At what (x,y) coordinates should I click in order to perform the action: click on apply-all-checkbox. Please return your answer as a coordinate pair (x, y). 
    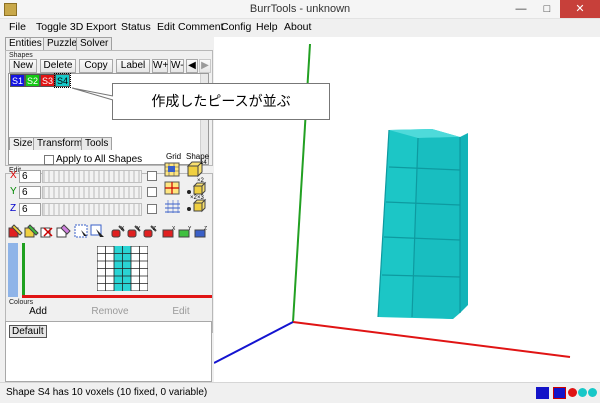
    Looking at the image, I should click on (49, 160).